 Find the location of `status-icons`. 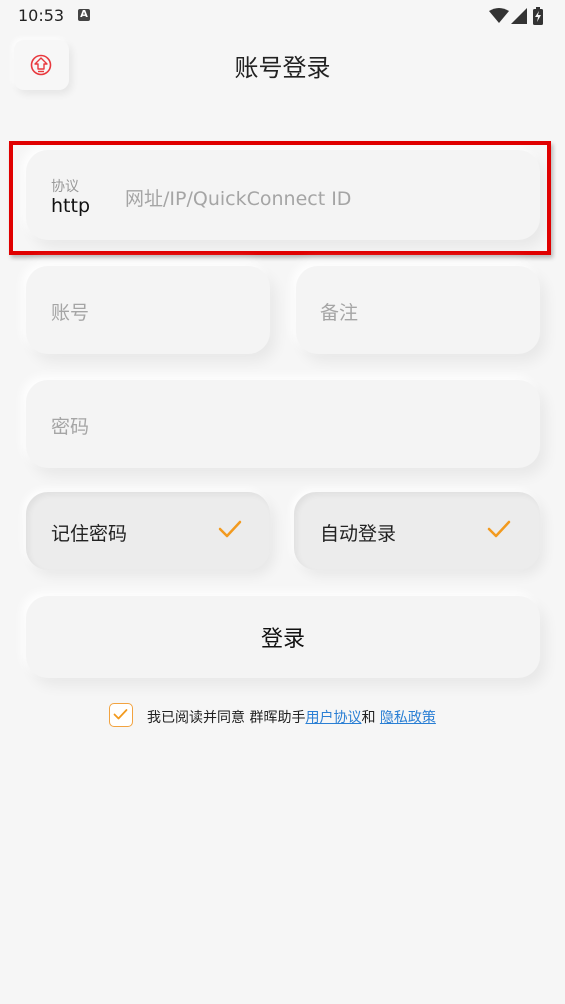

status-icons is located at coordinates (519, 16).